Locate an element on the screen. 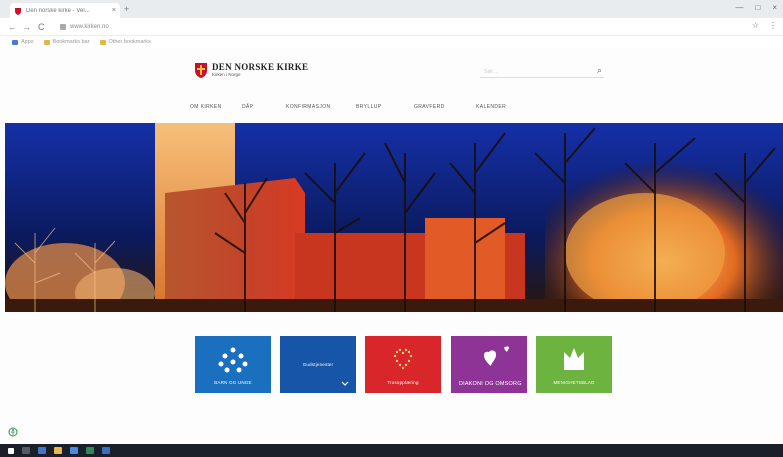 This screenshot has height=457, width=783. site-logo: DEN NORSKE KIRKE Kirken i Norge is located at coordinates (251, 70).